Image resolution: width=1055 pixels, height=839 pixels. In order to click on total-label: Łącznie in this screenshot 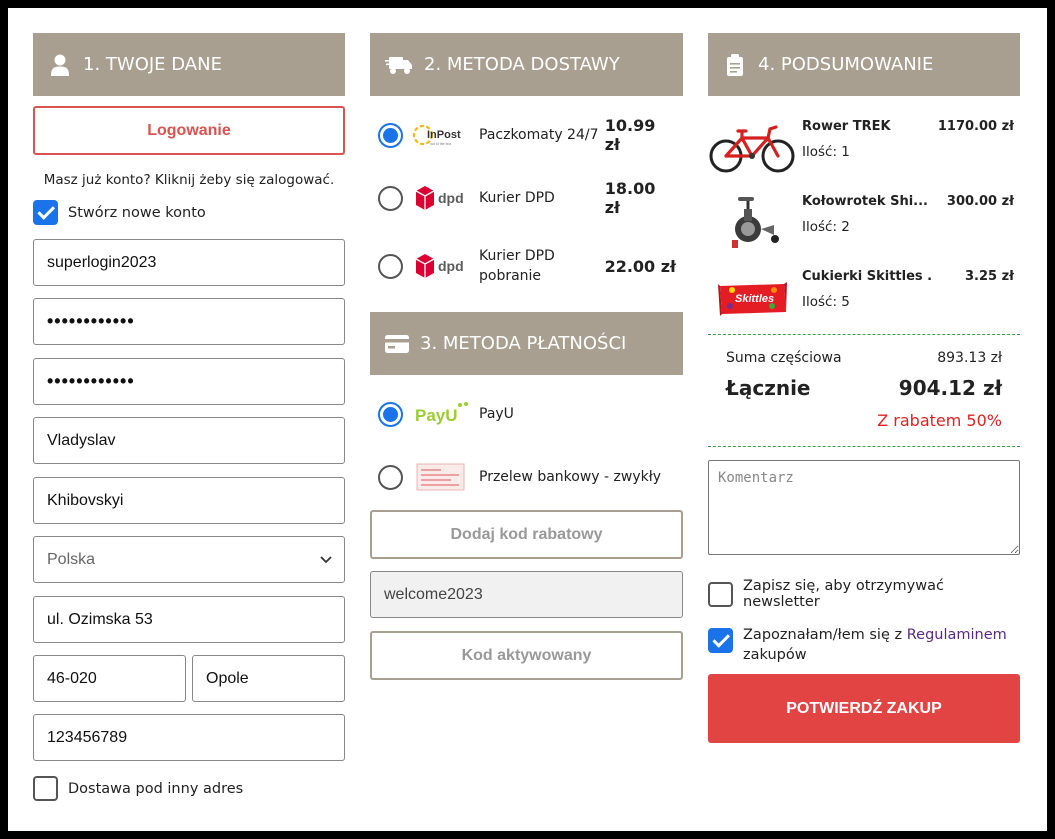, I will do `click(768, 388)`.